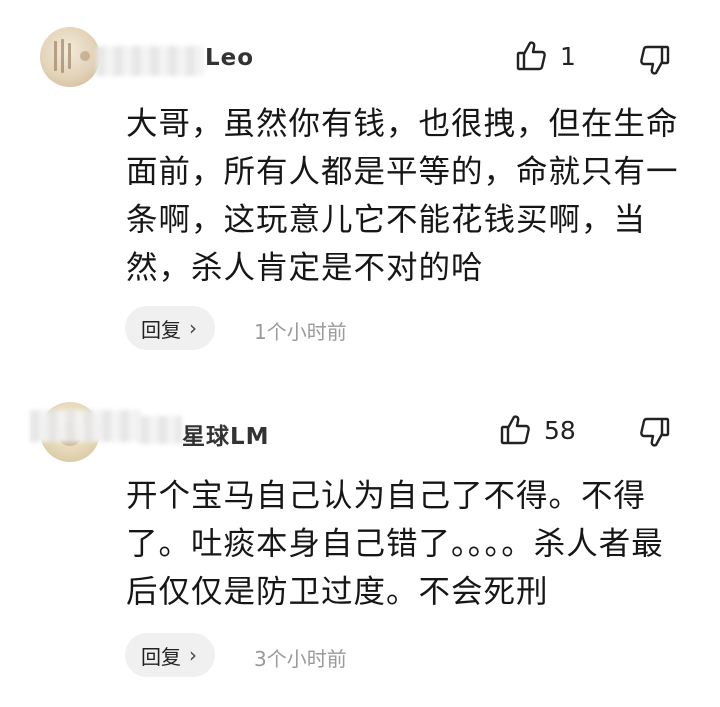 The height and width of the screenshot is (707, 720). What do you see at coordinates (568, 56) in the screenshot?
I see `like-count: 1` at bounding box center [568, 56].